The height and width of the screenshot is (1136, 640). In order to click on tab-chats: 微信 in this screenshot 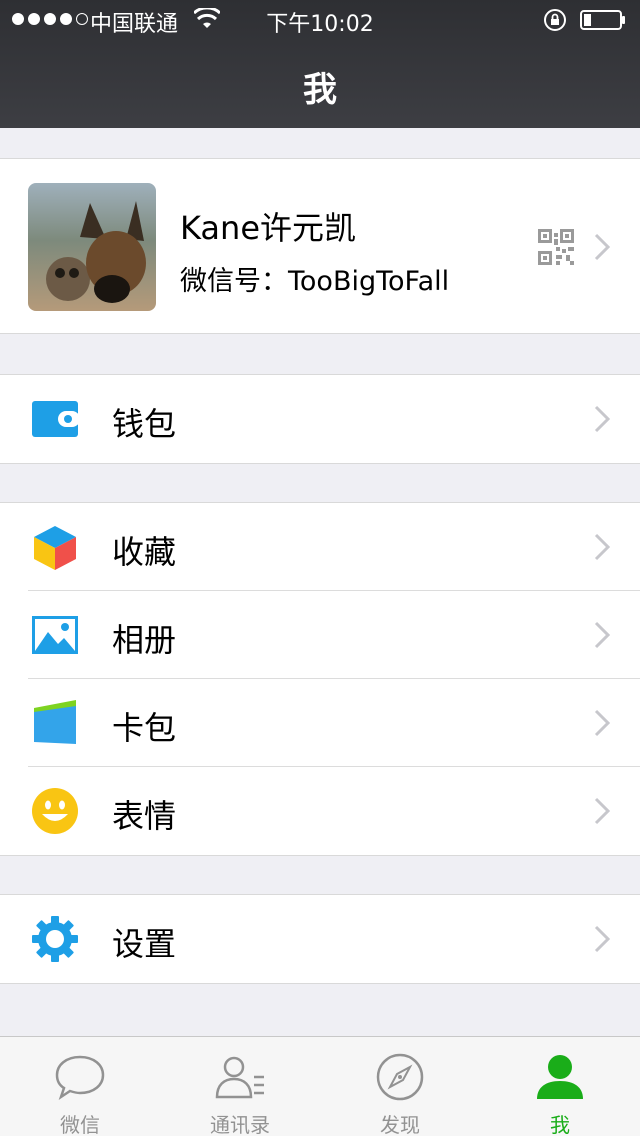, I will do `click(80, 1086)`.